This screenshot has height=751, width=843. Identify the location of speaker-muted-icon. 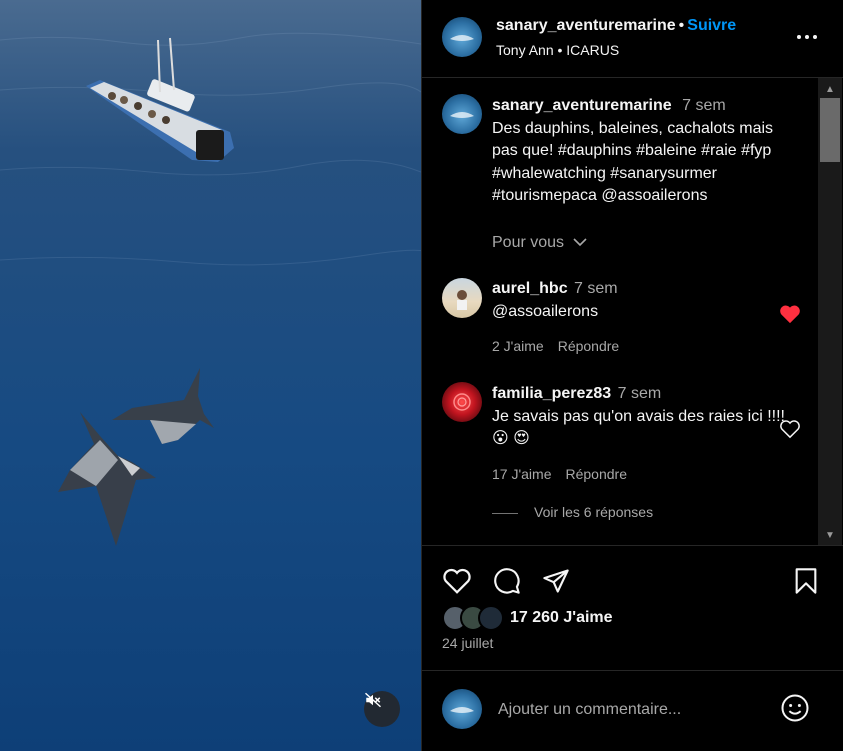
(373, 700).